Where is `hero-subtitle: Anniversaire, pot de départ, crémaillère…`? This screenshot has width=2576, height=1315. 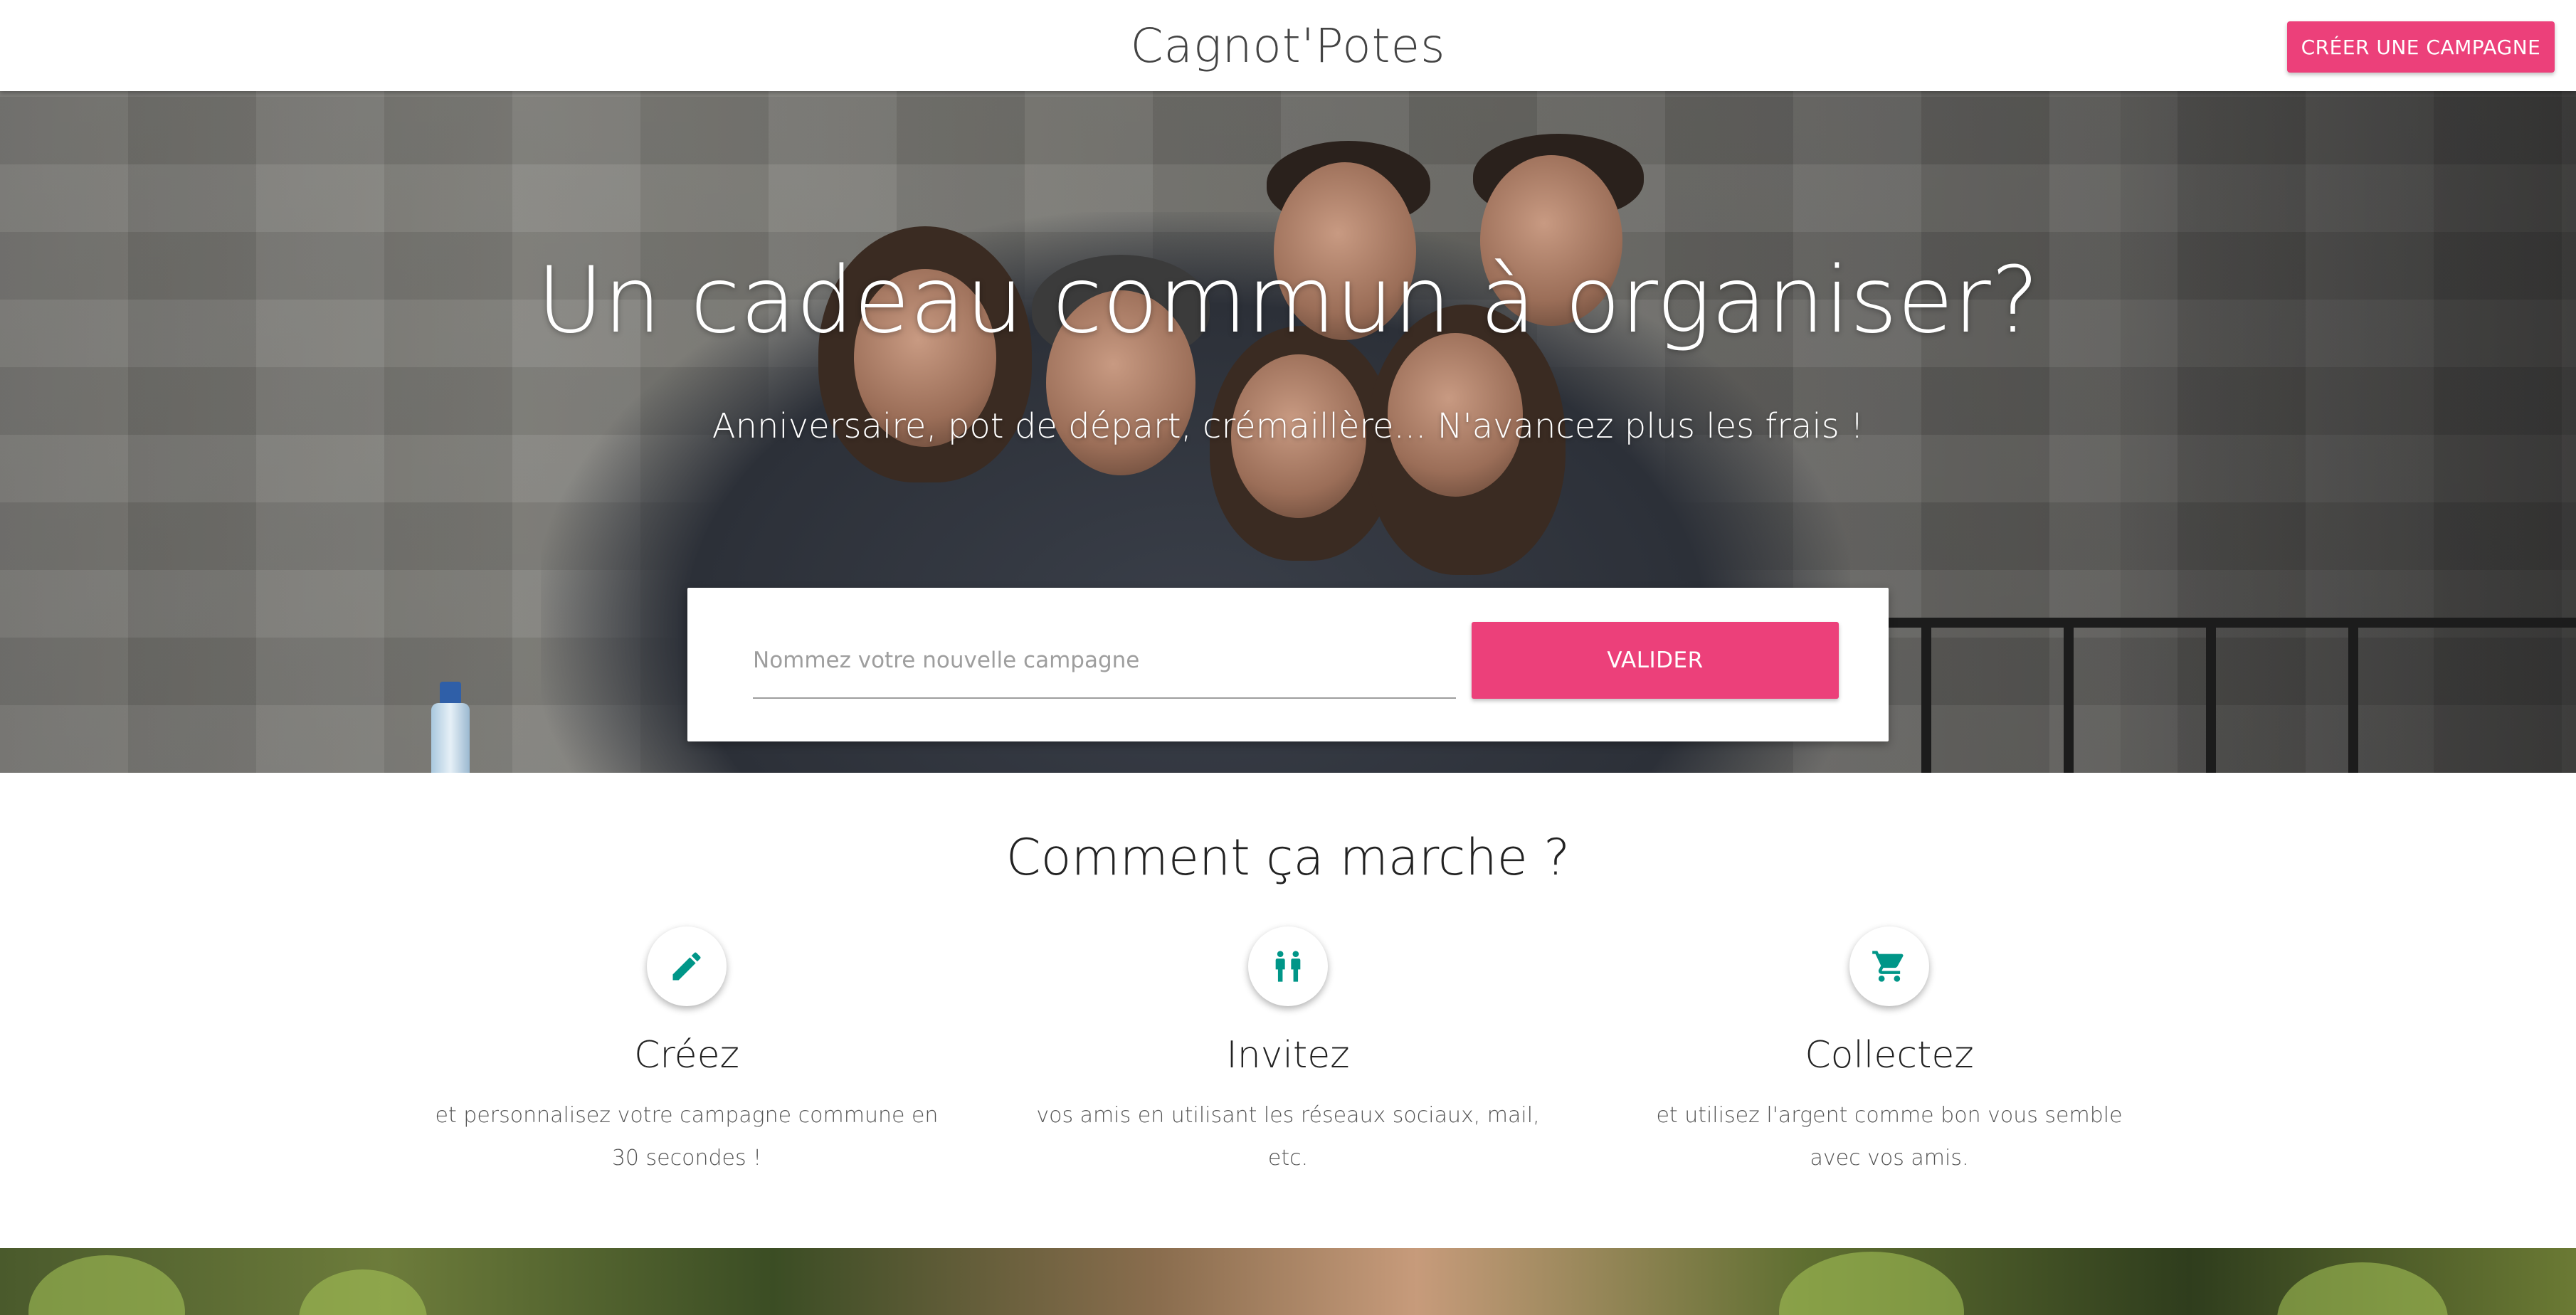 hero-subtitle: Anniversaire, pot de départ, crémaillère… is located at coordinates (1288, 426).